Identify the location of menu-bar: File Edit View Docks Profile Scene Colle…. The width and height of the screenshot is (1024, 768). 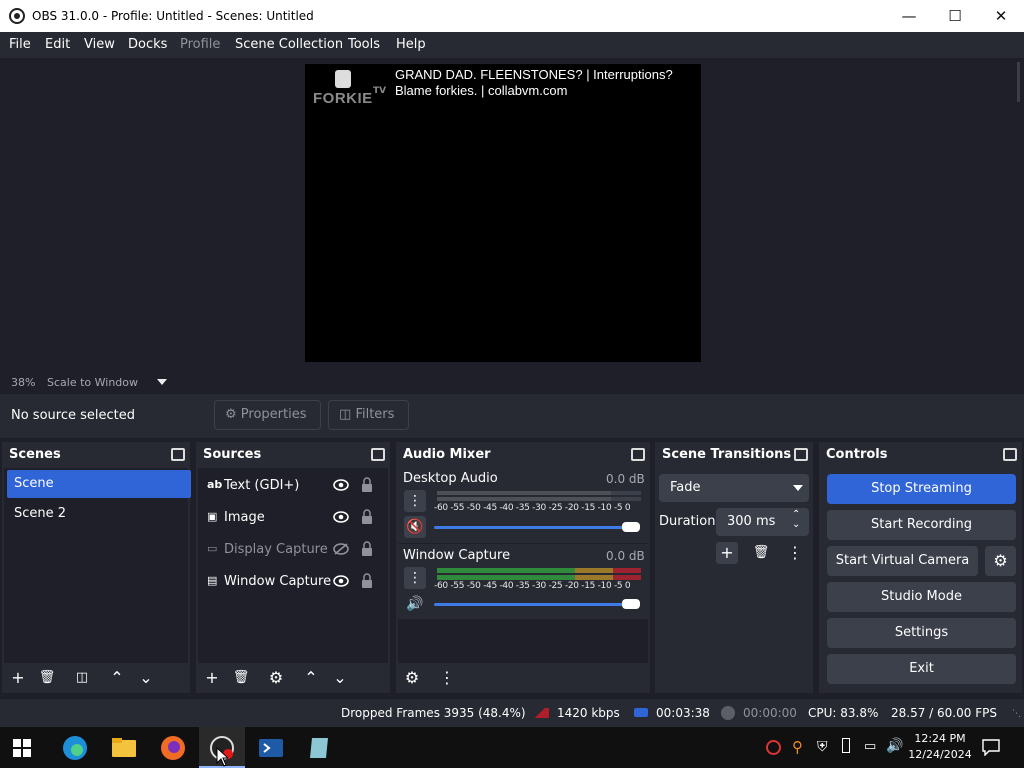
(512, 45).